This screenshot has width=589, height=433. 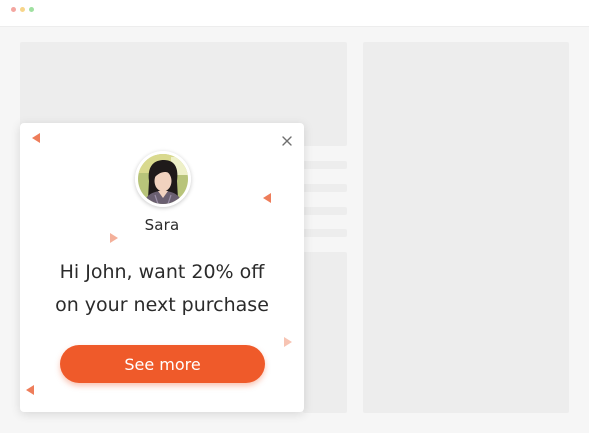 I want to click on placeholder-block, so click(x=325, y=332).